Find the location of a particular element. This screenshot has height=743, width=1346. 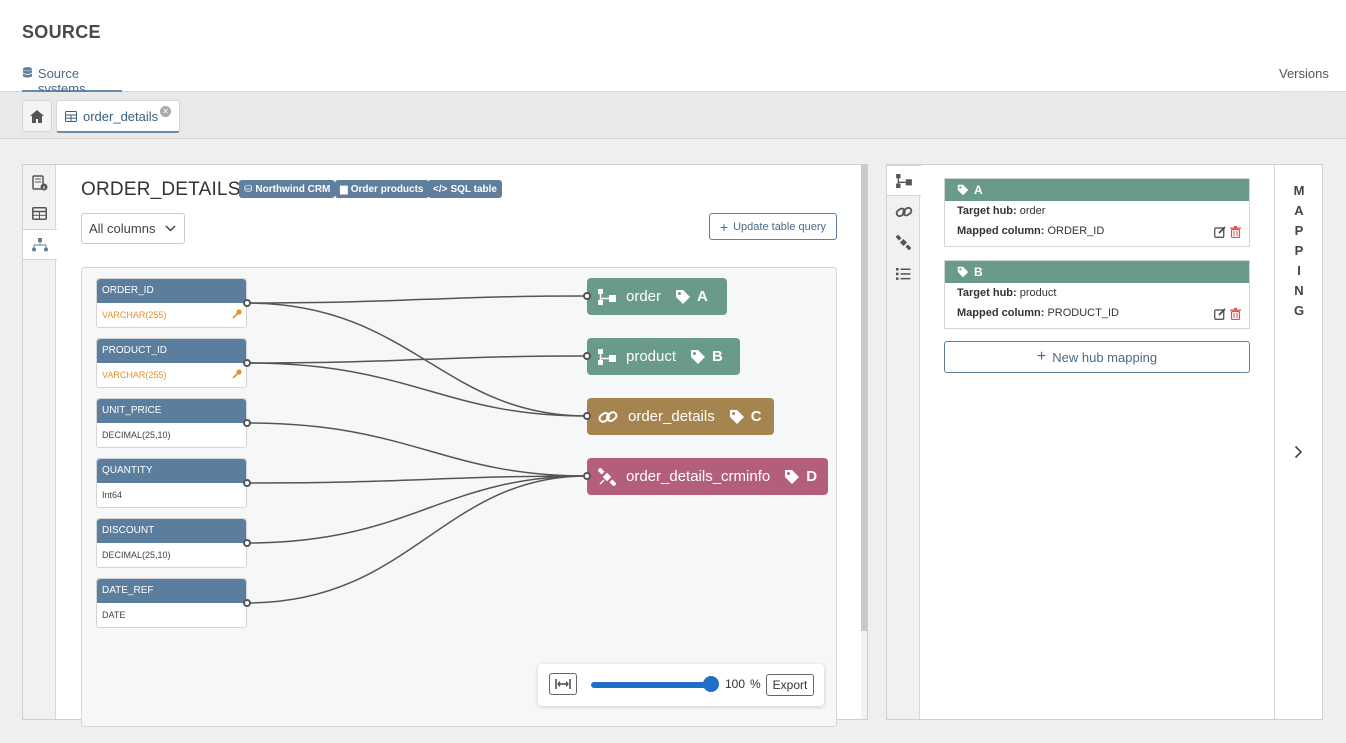

zoom-value: 100 is located at coordinates (735, 684).